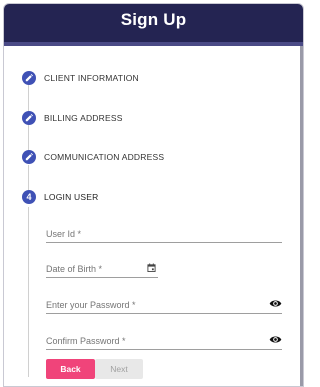  Describe the element at coordinates (119, 369) in the screenshot. I see `next-button: Next` at that location.